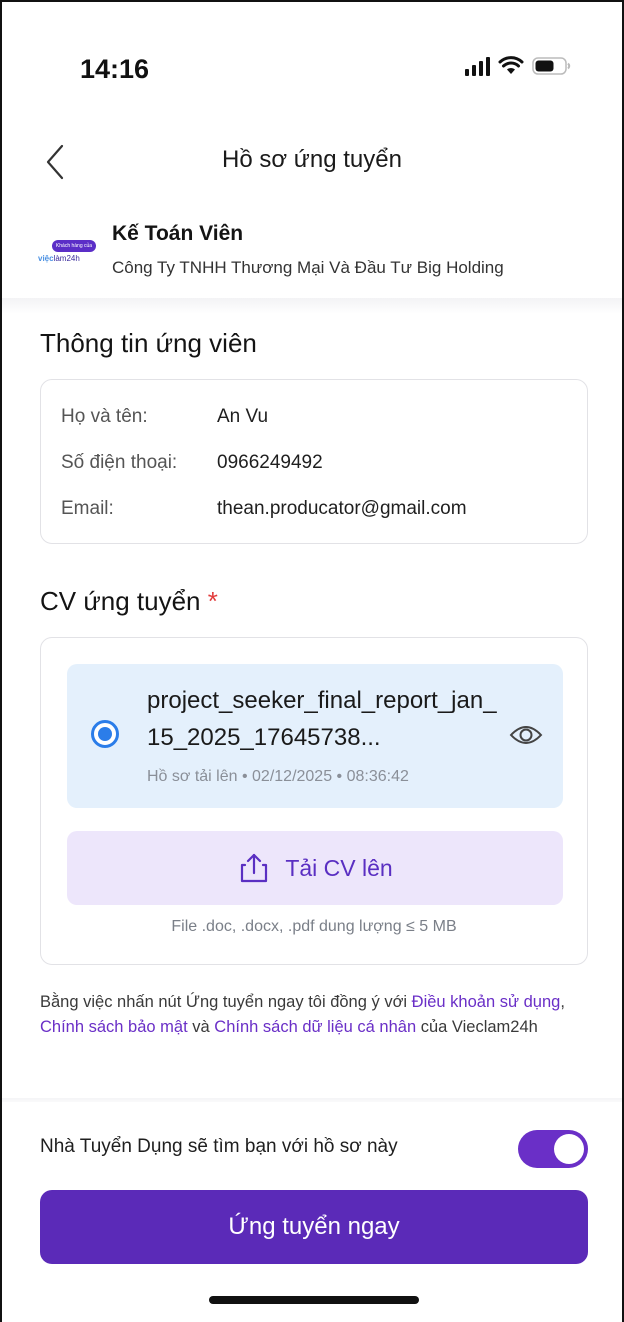  Describe the element at coordinates (219, 1146) in the screenshot. I see `visibility-toggle-label: Nhà Tuyển Dụng sẽ tìm bạn với hồ sơ này` at that location.